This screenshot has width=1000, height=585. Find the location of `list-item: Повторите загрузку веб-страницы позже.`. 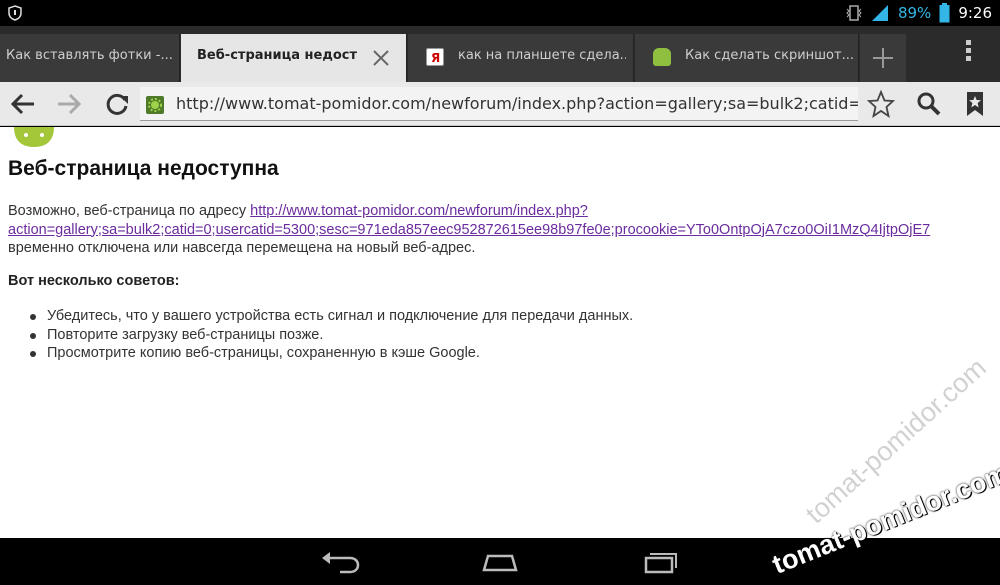

list-item: Повторите загрузку веб-страницы позже. is located at coordinates (331, 335).